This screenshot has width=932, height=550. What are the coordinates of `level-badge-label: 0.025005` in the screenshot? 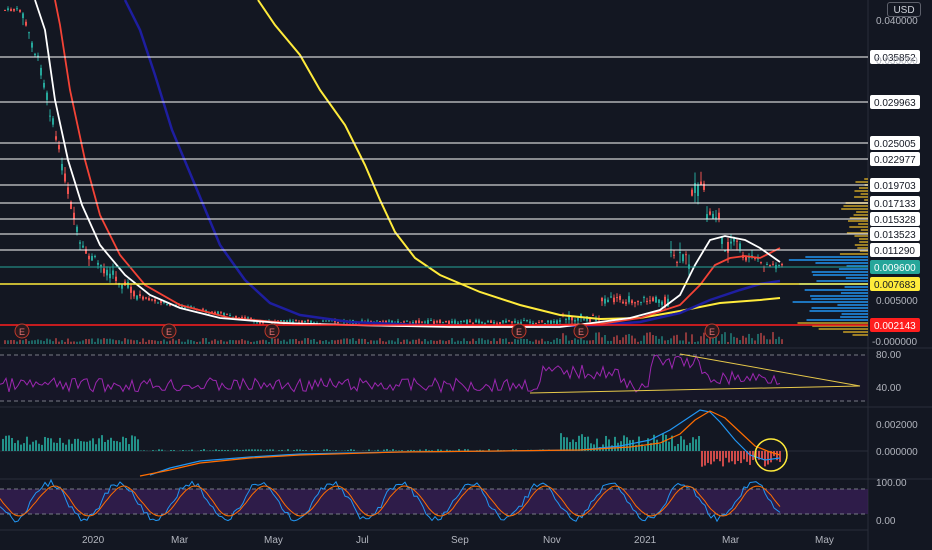 It's located at (895, 144).